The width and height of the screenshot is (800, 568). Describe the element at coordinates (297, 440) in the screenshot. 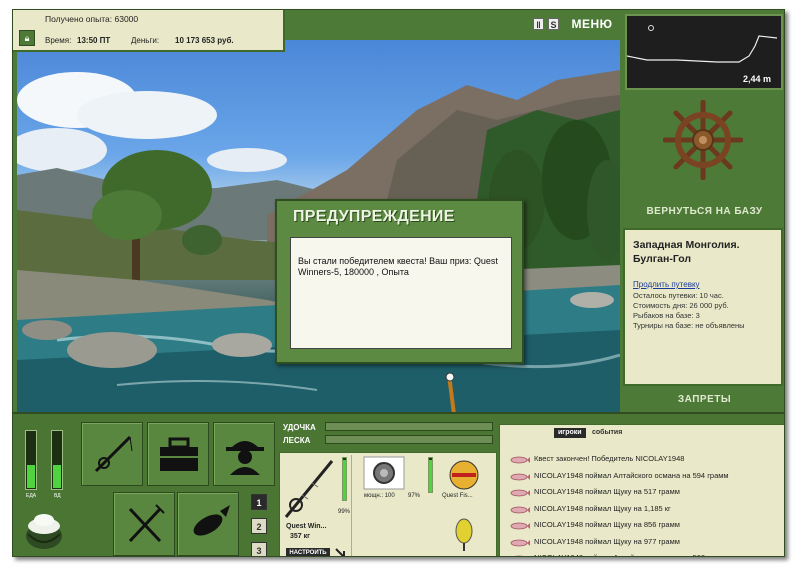

I see `line-tension-label: ЛЕСКА` at that location.